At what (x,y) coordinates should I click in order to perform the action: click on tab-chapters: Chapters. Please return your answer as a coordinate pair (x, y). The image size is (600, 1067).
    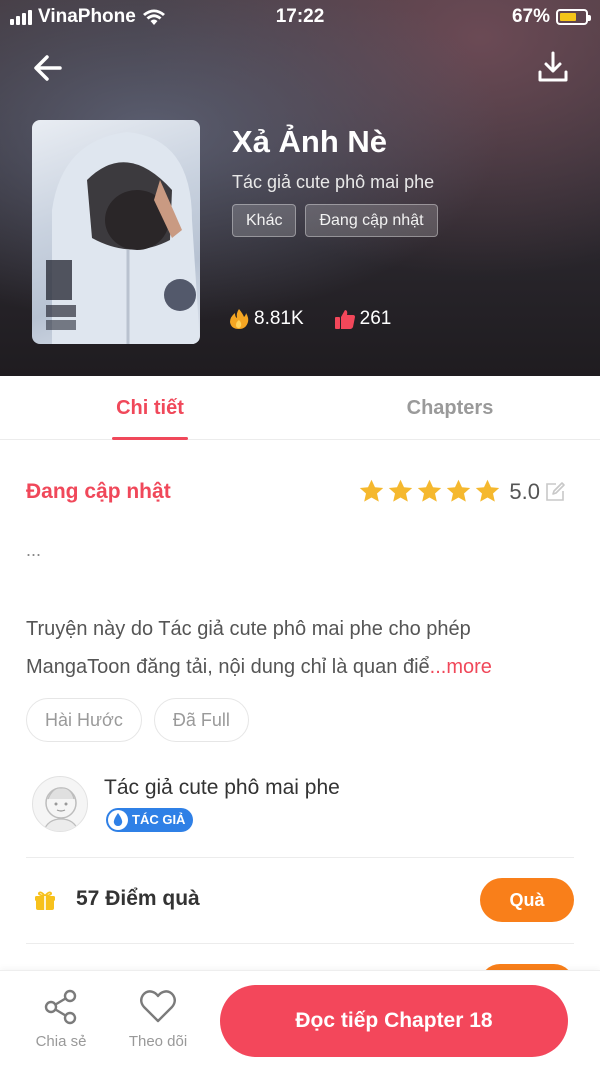
    Looking at the image, I should click on (450, 408).